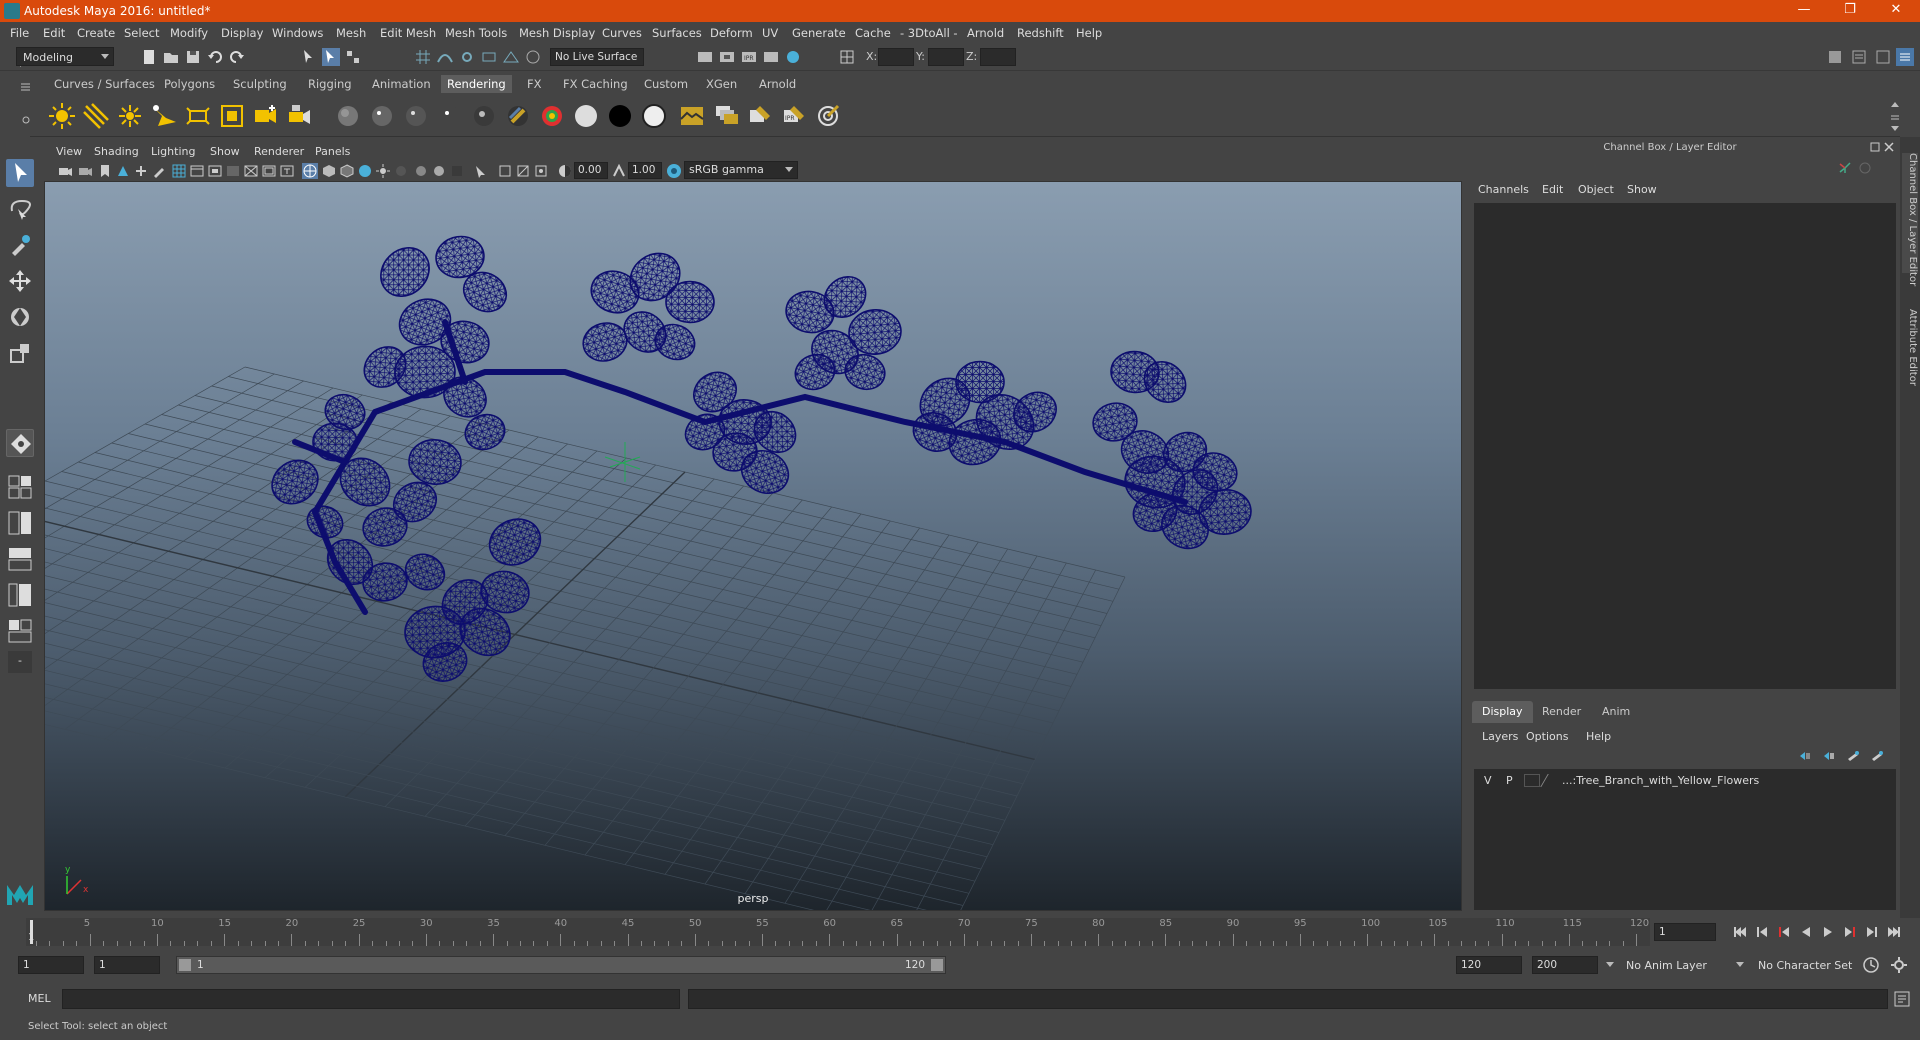  I want to click on command-input, so click(371, 999).